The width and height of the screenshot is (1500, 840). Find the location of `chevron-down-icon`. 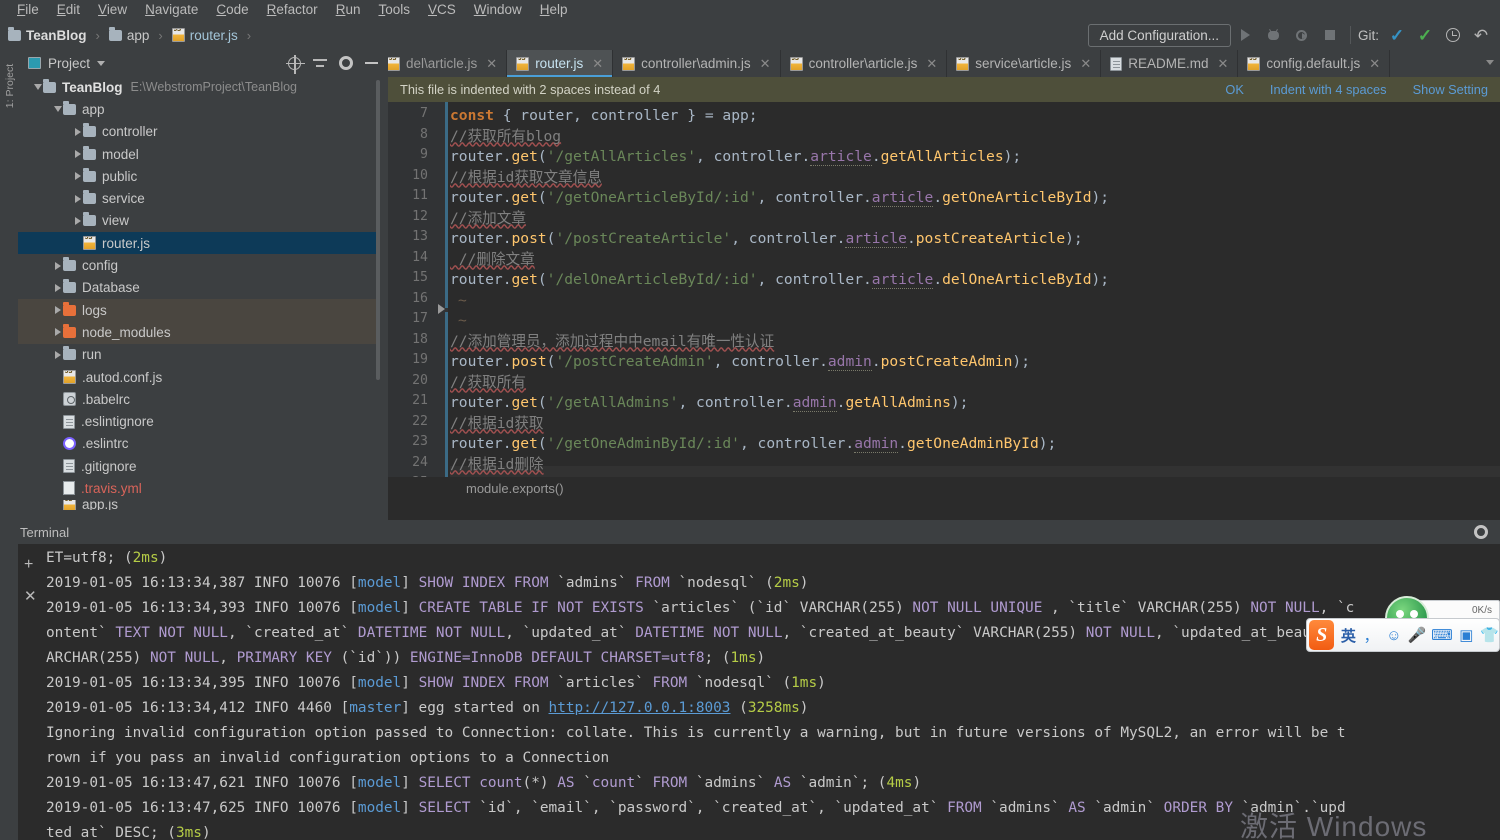

chevron-down-icon is located at coordinates (101, 63).